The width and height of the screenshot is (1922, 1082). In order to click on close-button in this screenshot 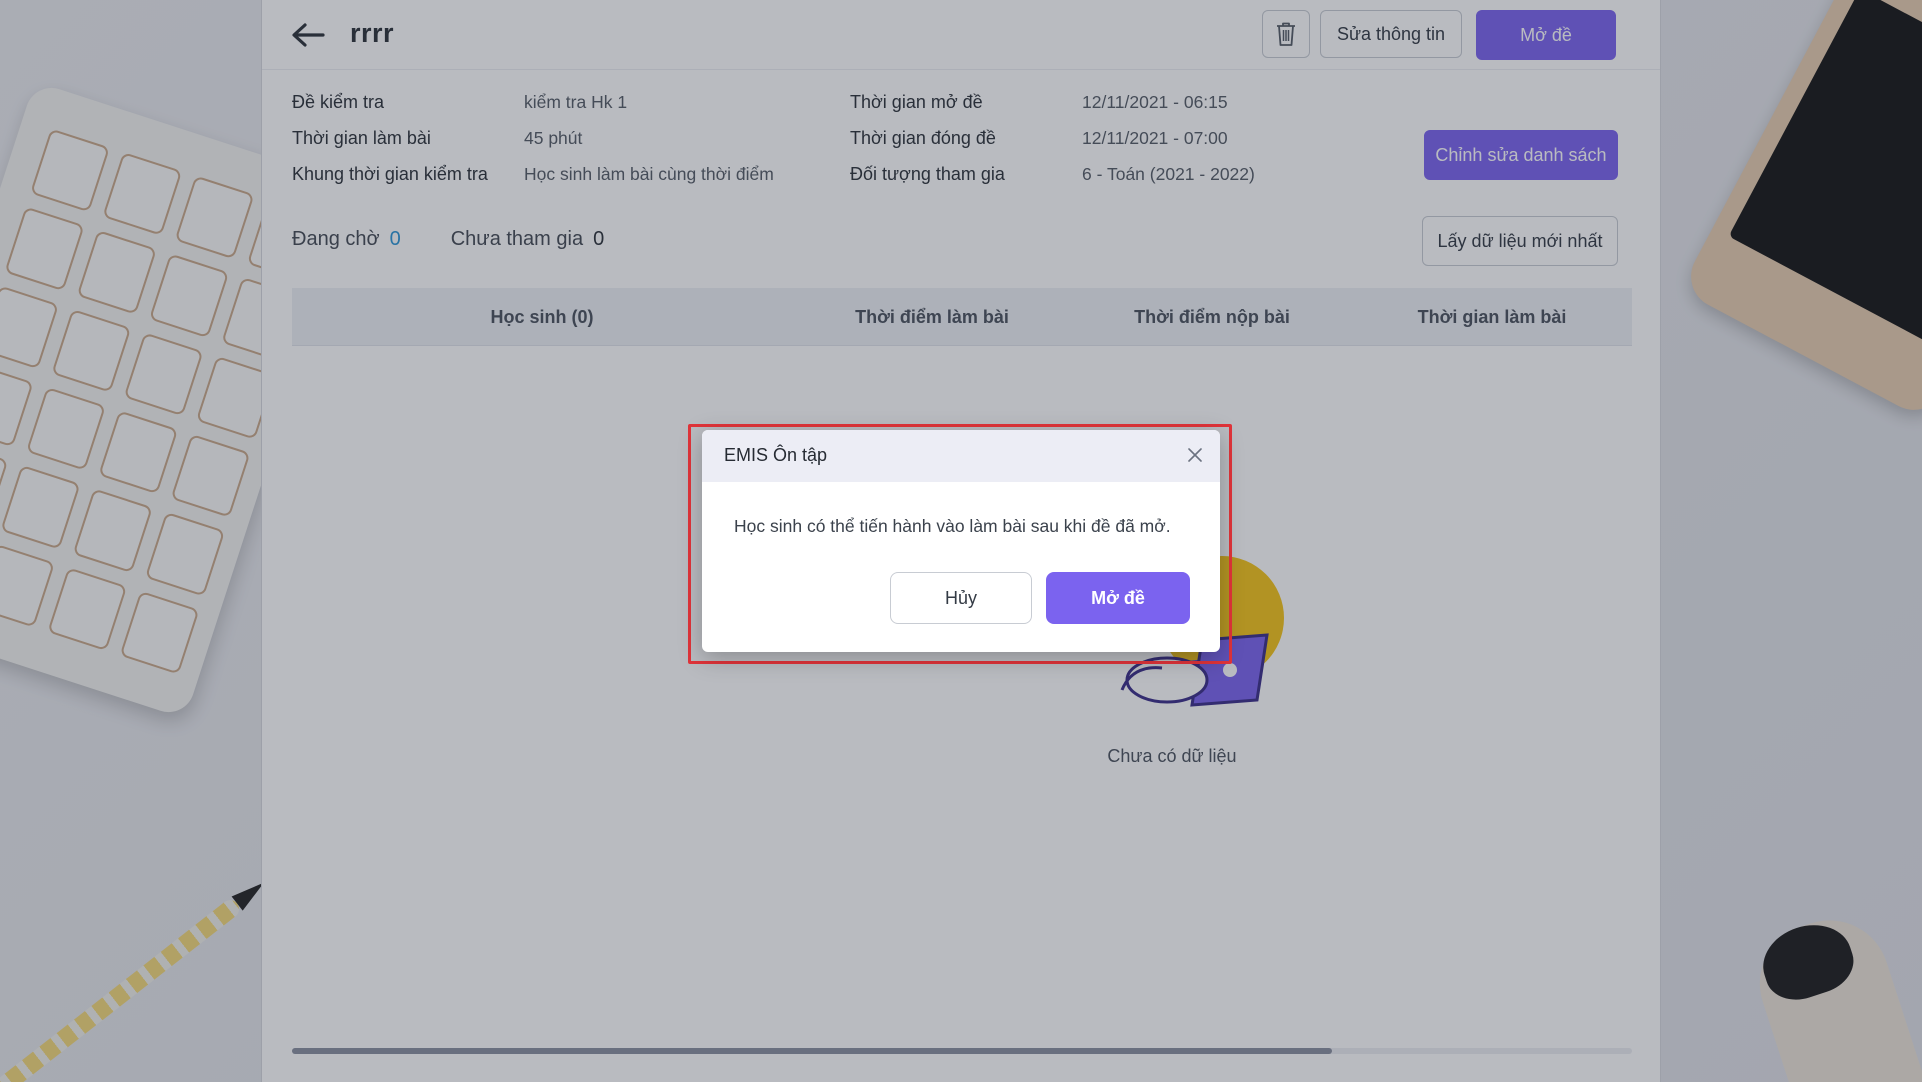, I will do `click(1195, 455)`.